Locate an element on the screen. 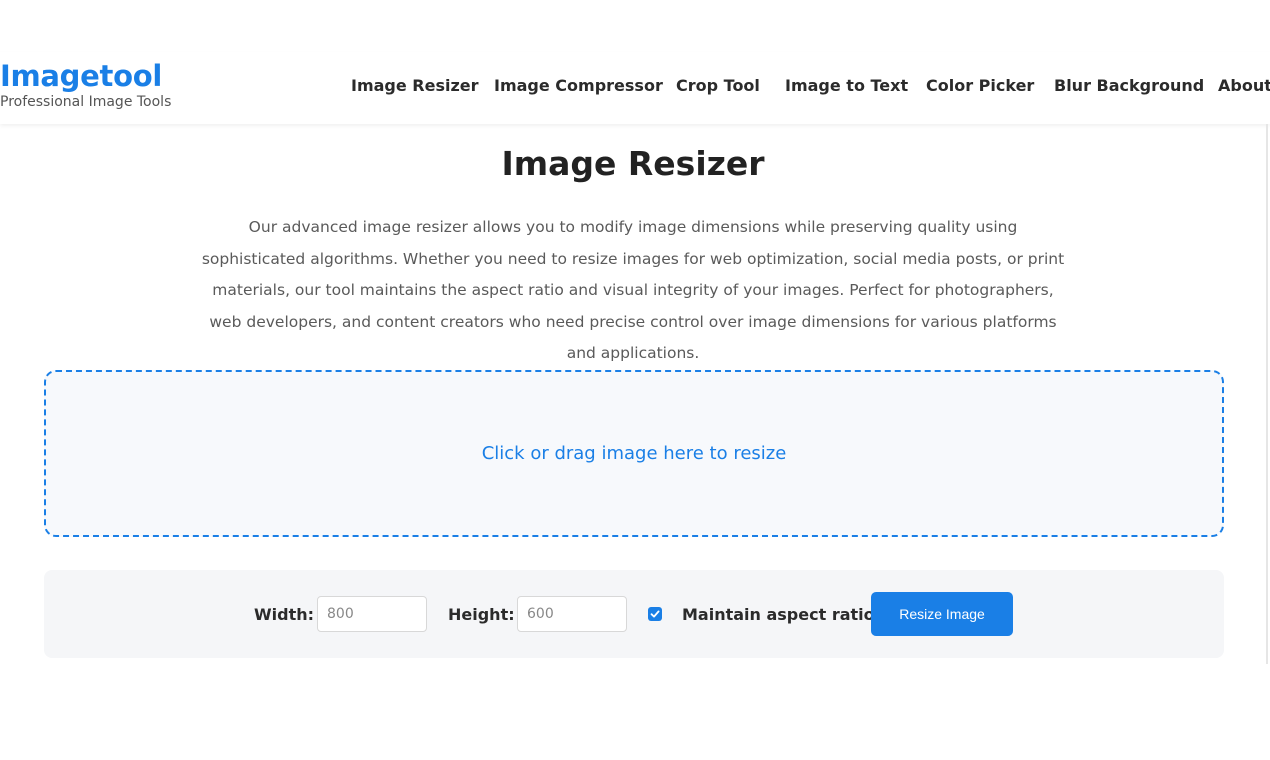 This screenshot has height=760, width=1270. checkmark-icon is located at coordinates (655, 614).